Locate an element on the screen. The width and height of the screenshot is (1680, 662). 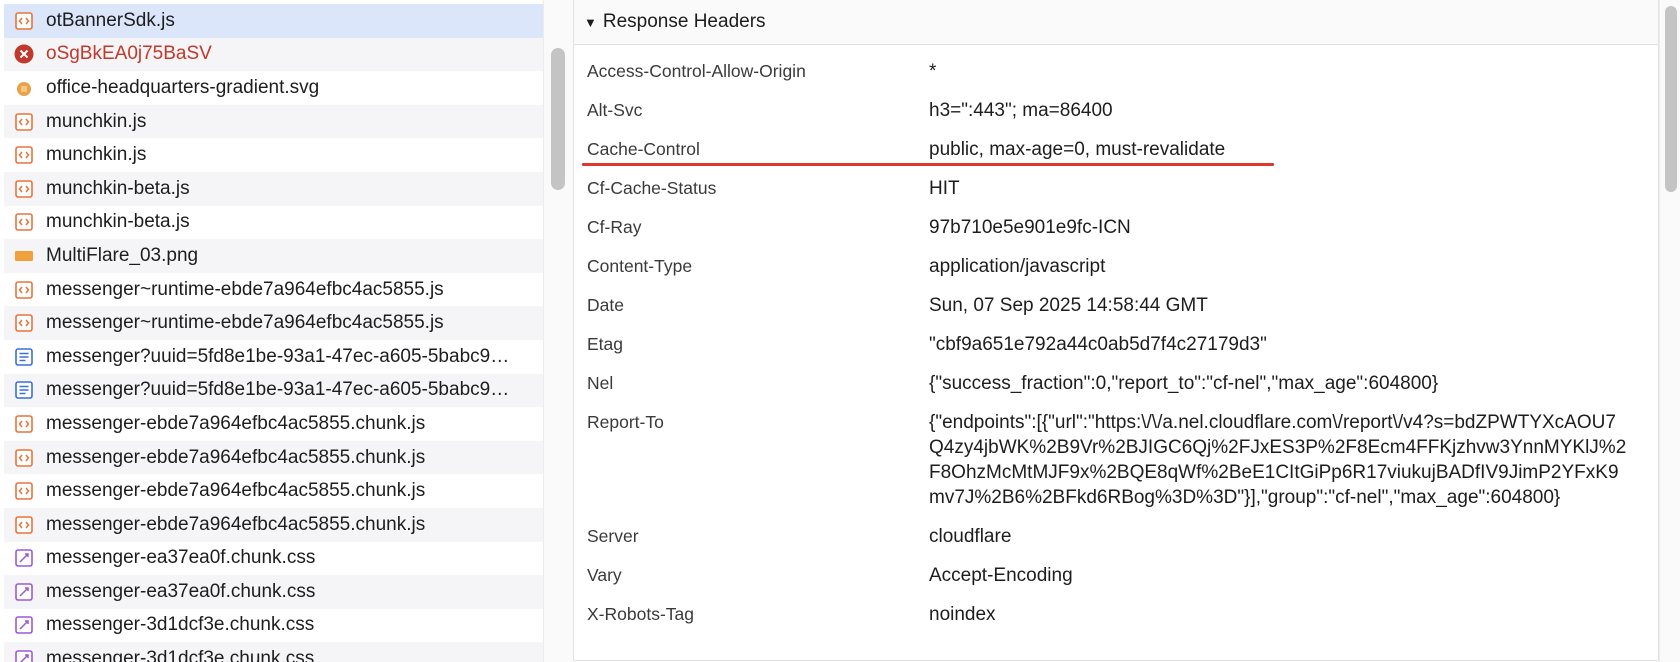
header-row: Cf-Ray 97b710e5e901e9fc-ICN is located at coordinates (1116, 227).